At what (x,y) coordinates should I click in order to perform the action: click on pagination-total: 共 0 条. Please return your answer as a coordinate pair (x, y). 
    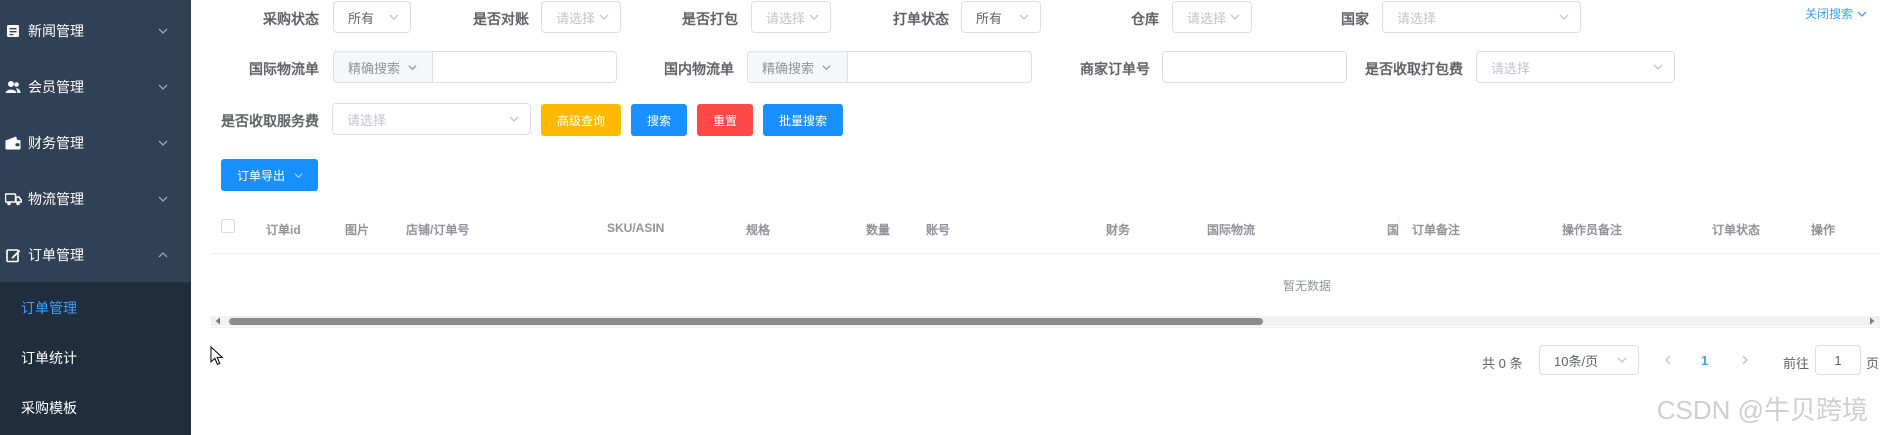
    Looking at the image, I should click on (1502, 363).